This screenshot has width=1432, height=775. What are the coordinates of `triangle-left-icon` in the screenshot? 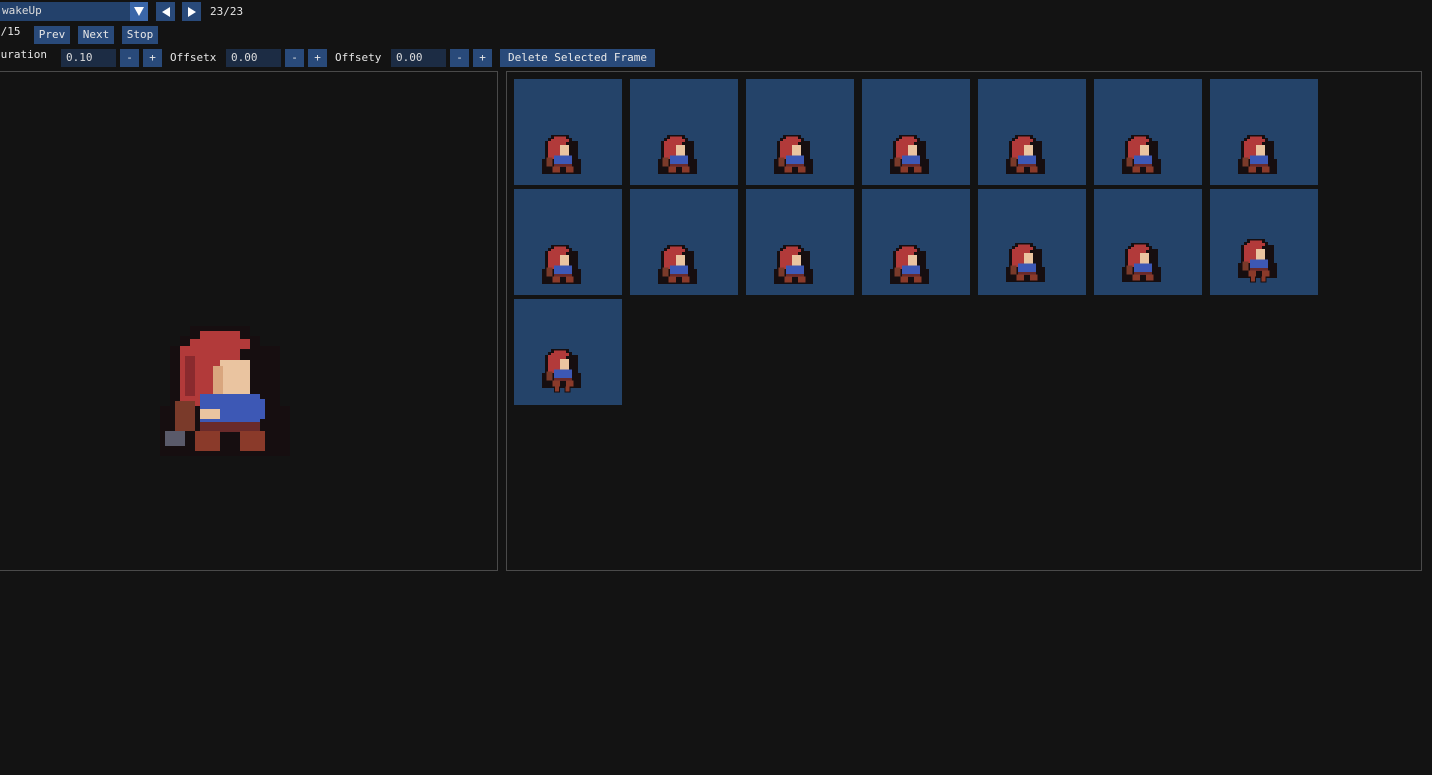 It's located at (165, 11).